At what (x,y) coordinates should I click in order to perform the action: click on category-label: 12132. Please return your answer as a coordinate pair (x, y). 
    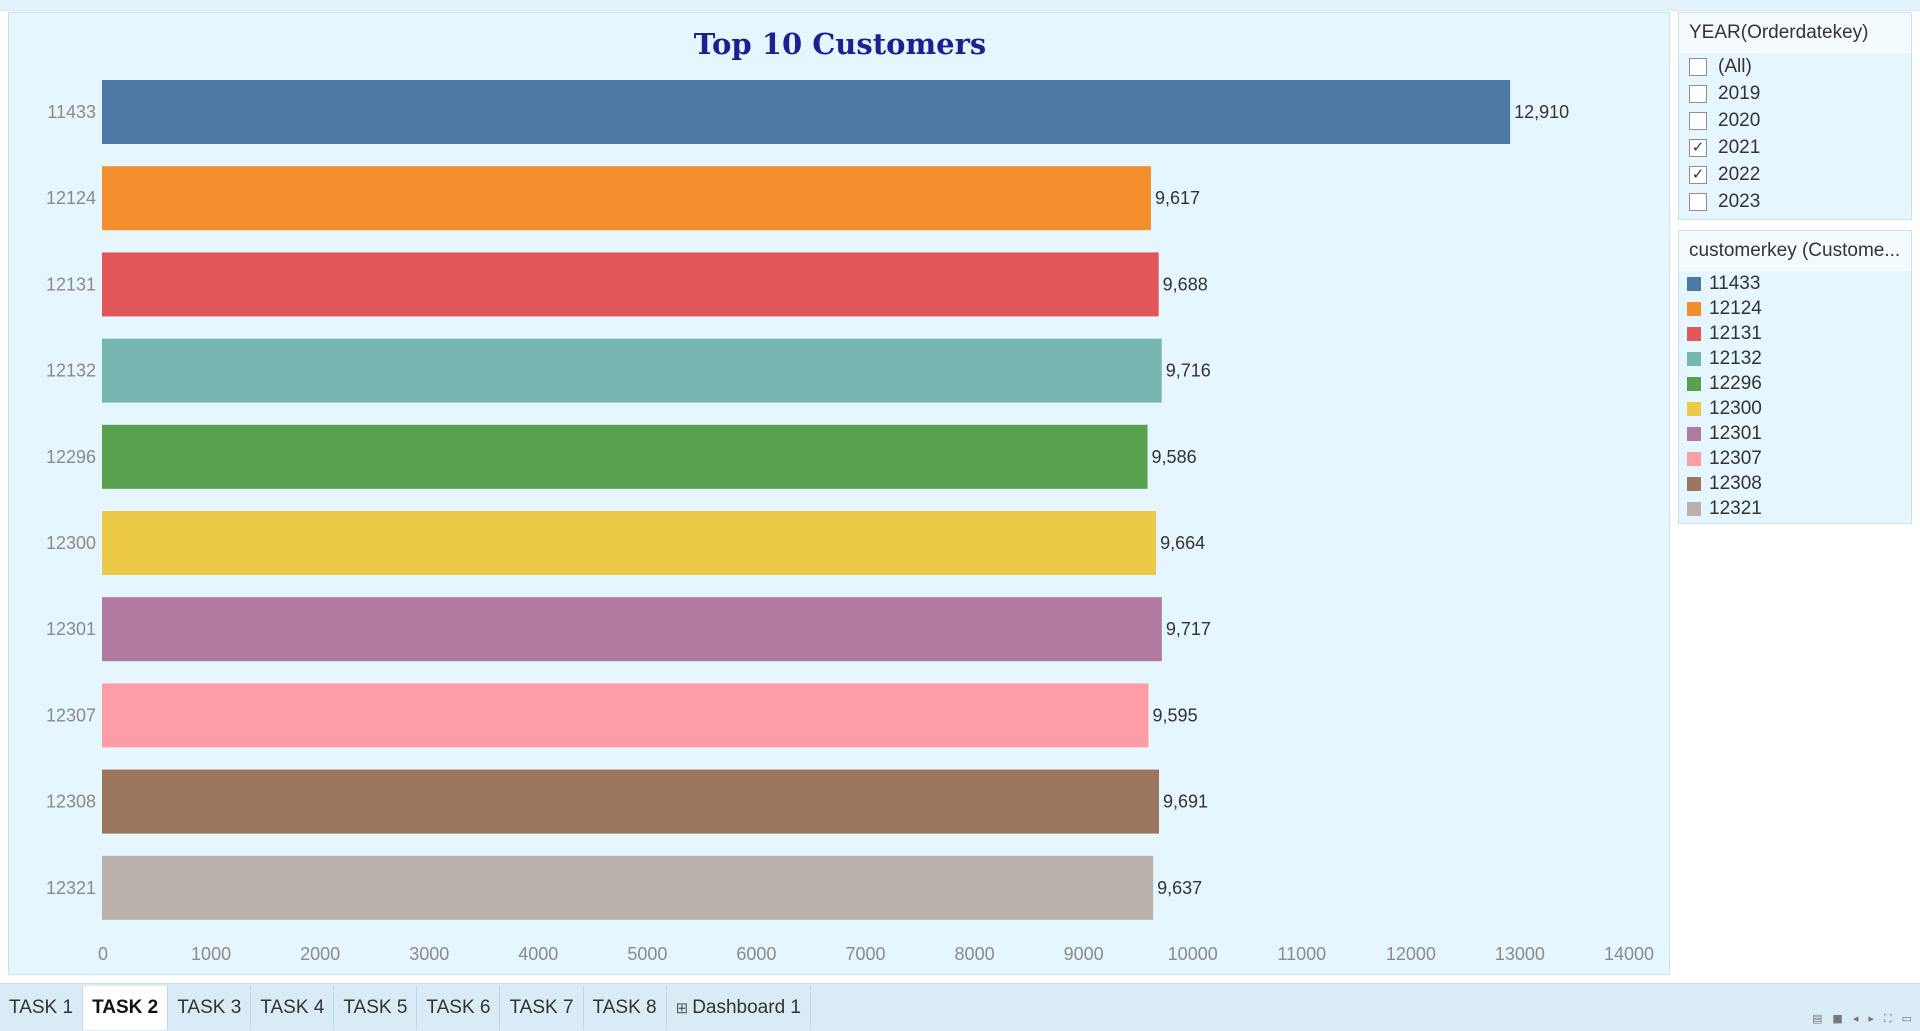
    Looking at the image, I should click on (71, 371).